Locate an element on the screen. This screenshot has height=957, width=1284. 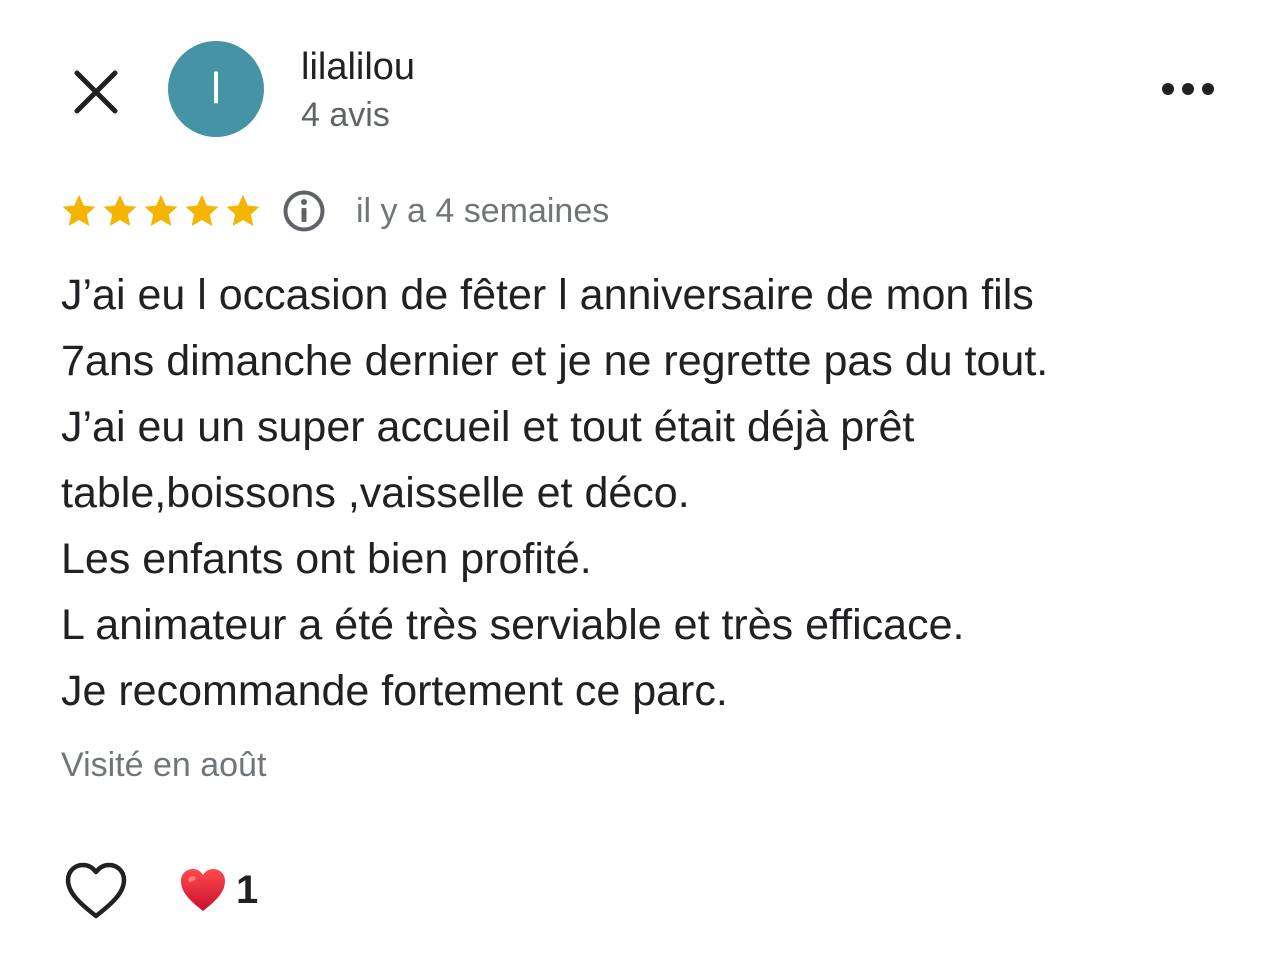
rating-row: il y a 4 semaines is located at coordinates (334, 211).